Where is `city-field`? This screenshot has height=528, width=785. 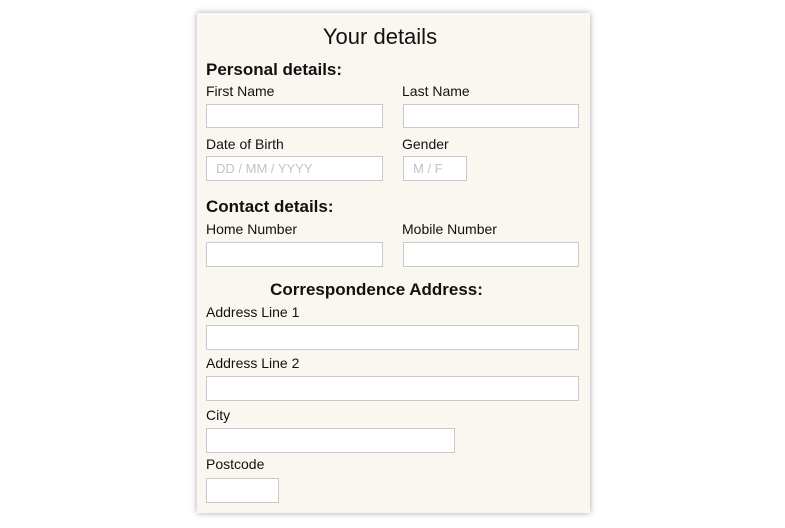 city-field is located at coordinates (330, 440).